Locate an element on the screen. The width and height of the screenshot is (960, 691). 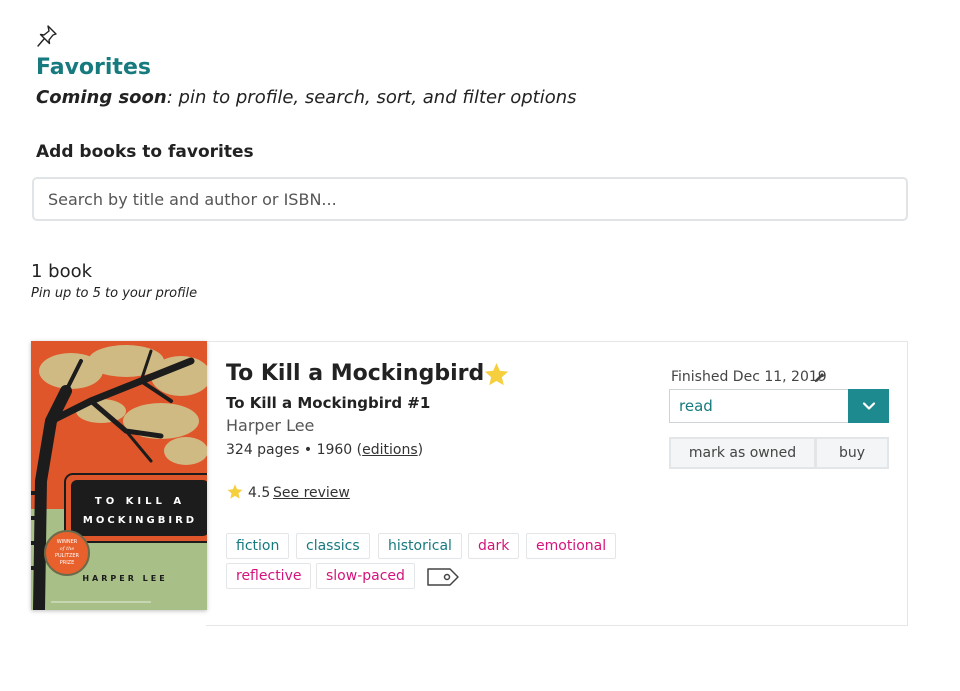
cover-author: HARPER LEE is located at coordinates (124, 578).